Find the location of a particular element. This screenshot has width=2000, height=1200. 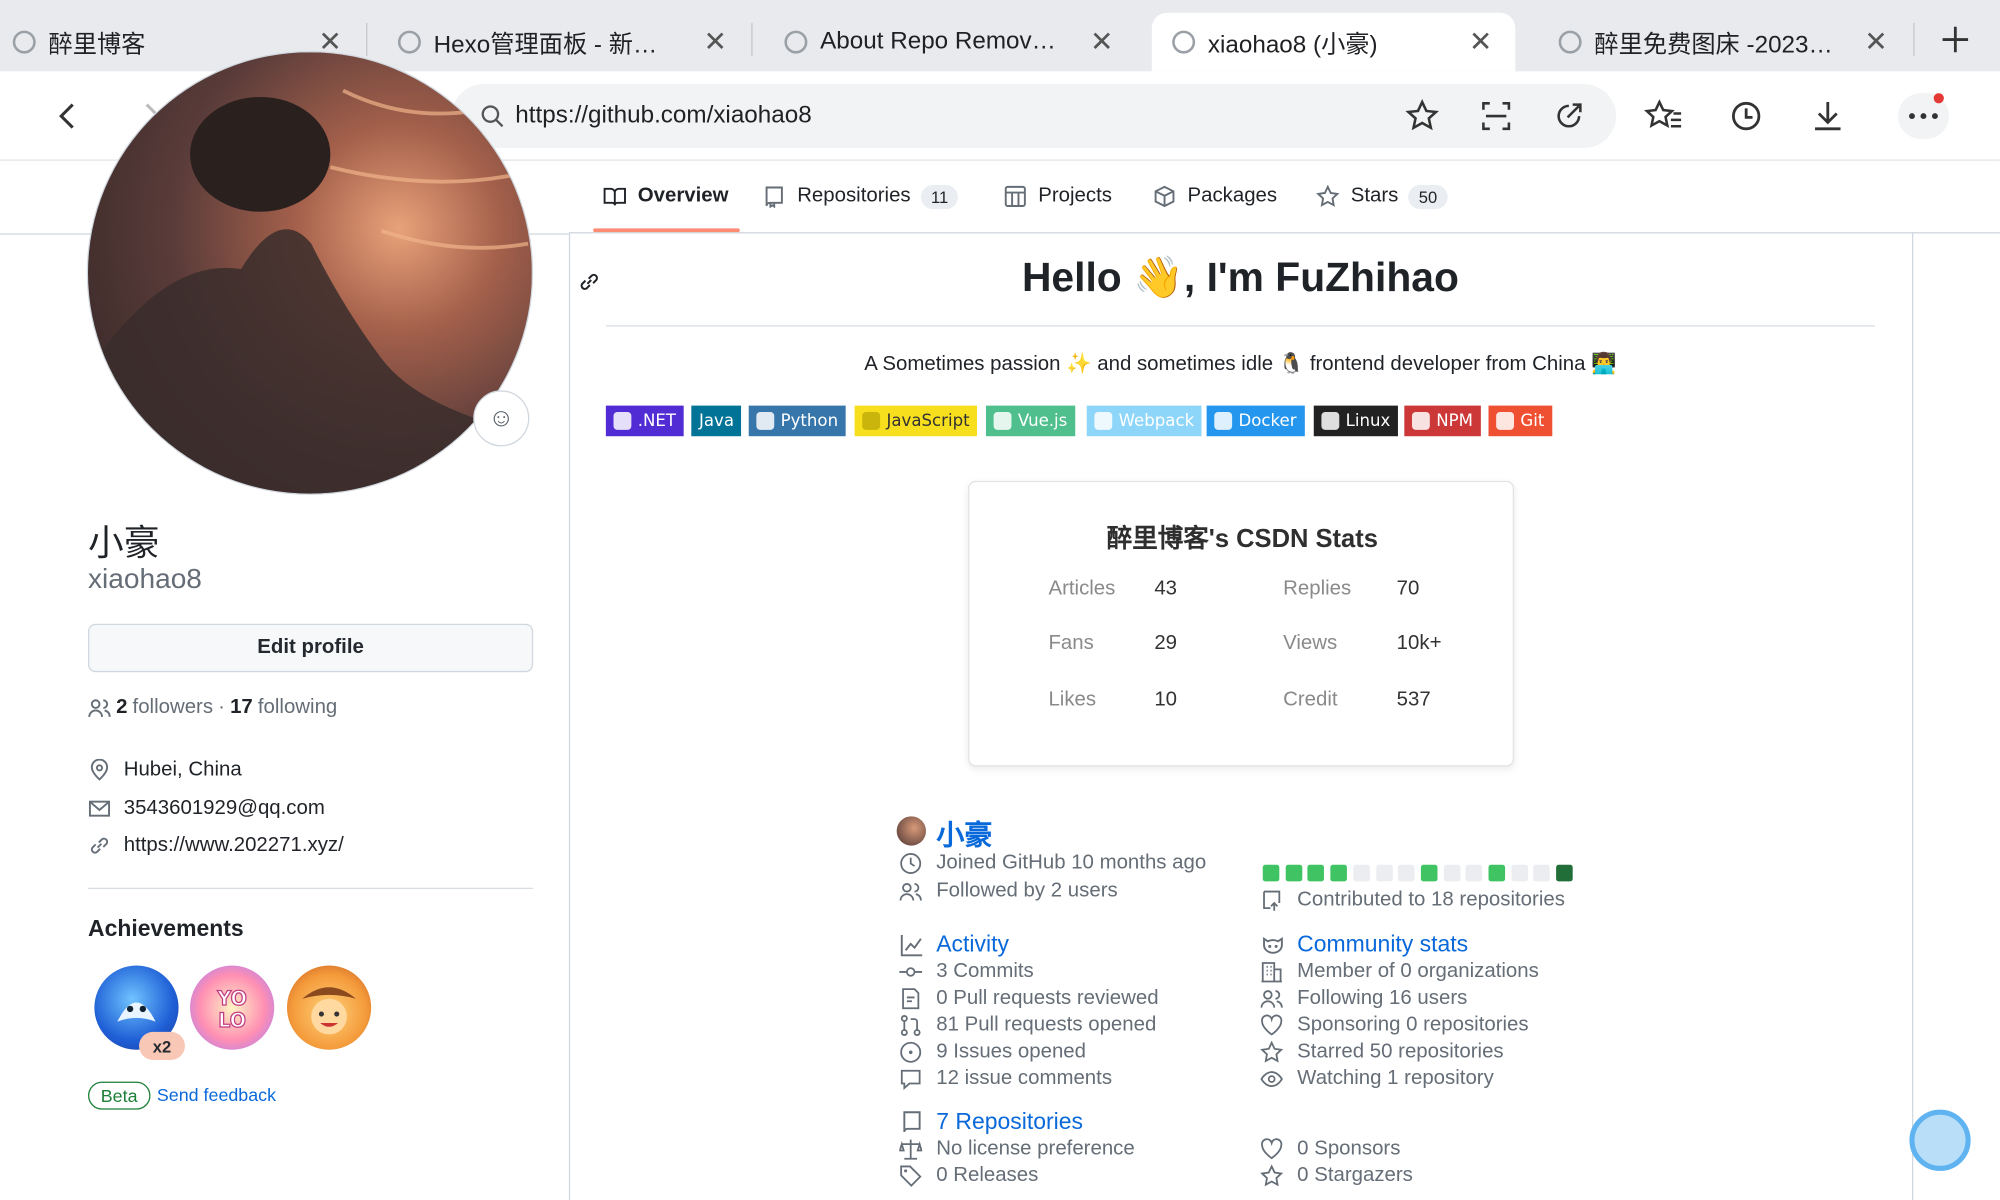

url-text: https://github.com/xiaohao8 is located at coordinates (663, 116).